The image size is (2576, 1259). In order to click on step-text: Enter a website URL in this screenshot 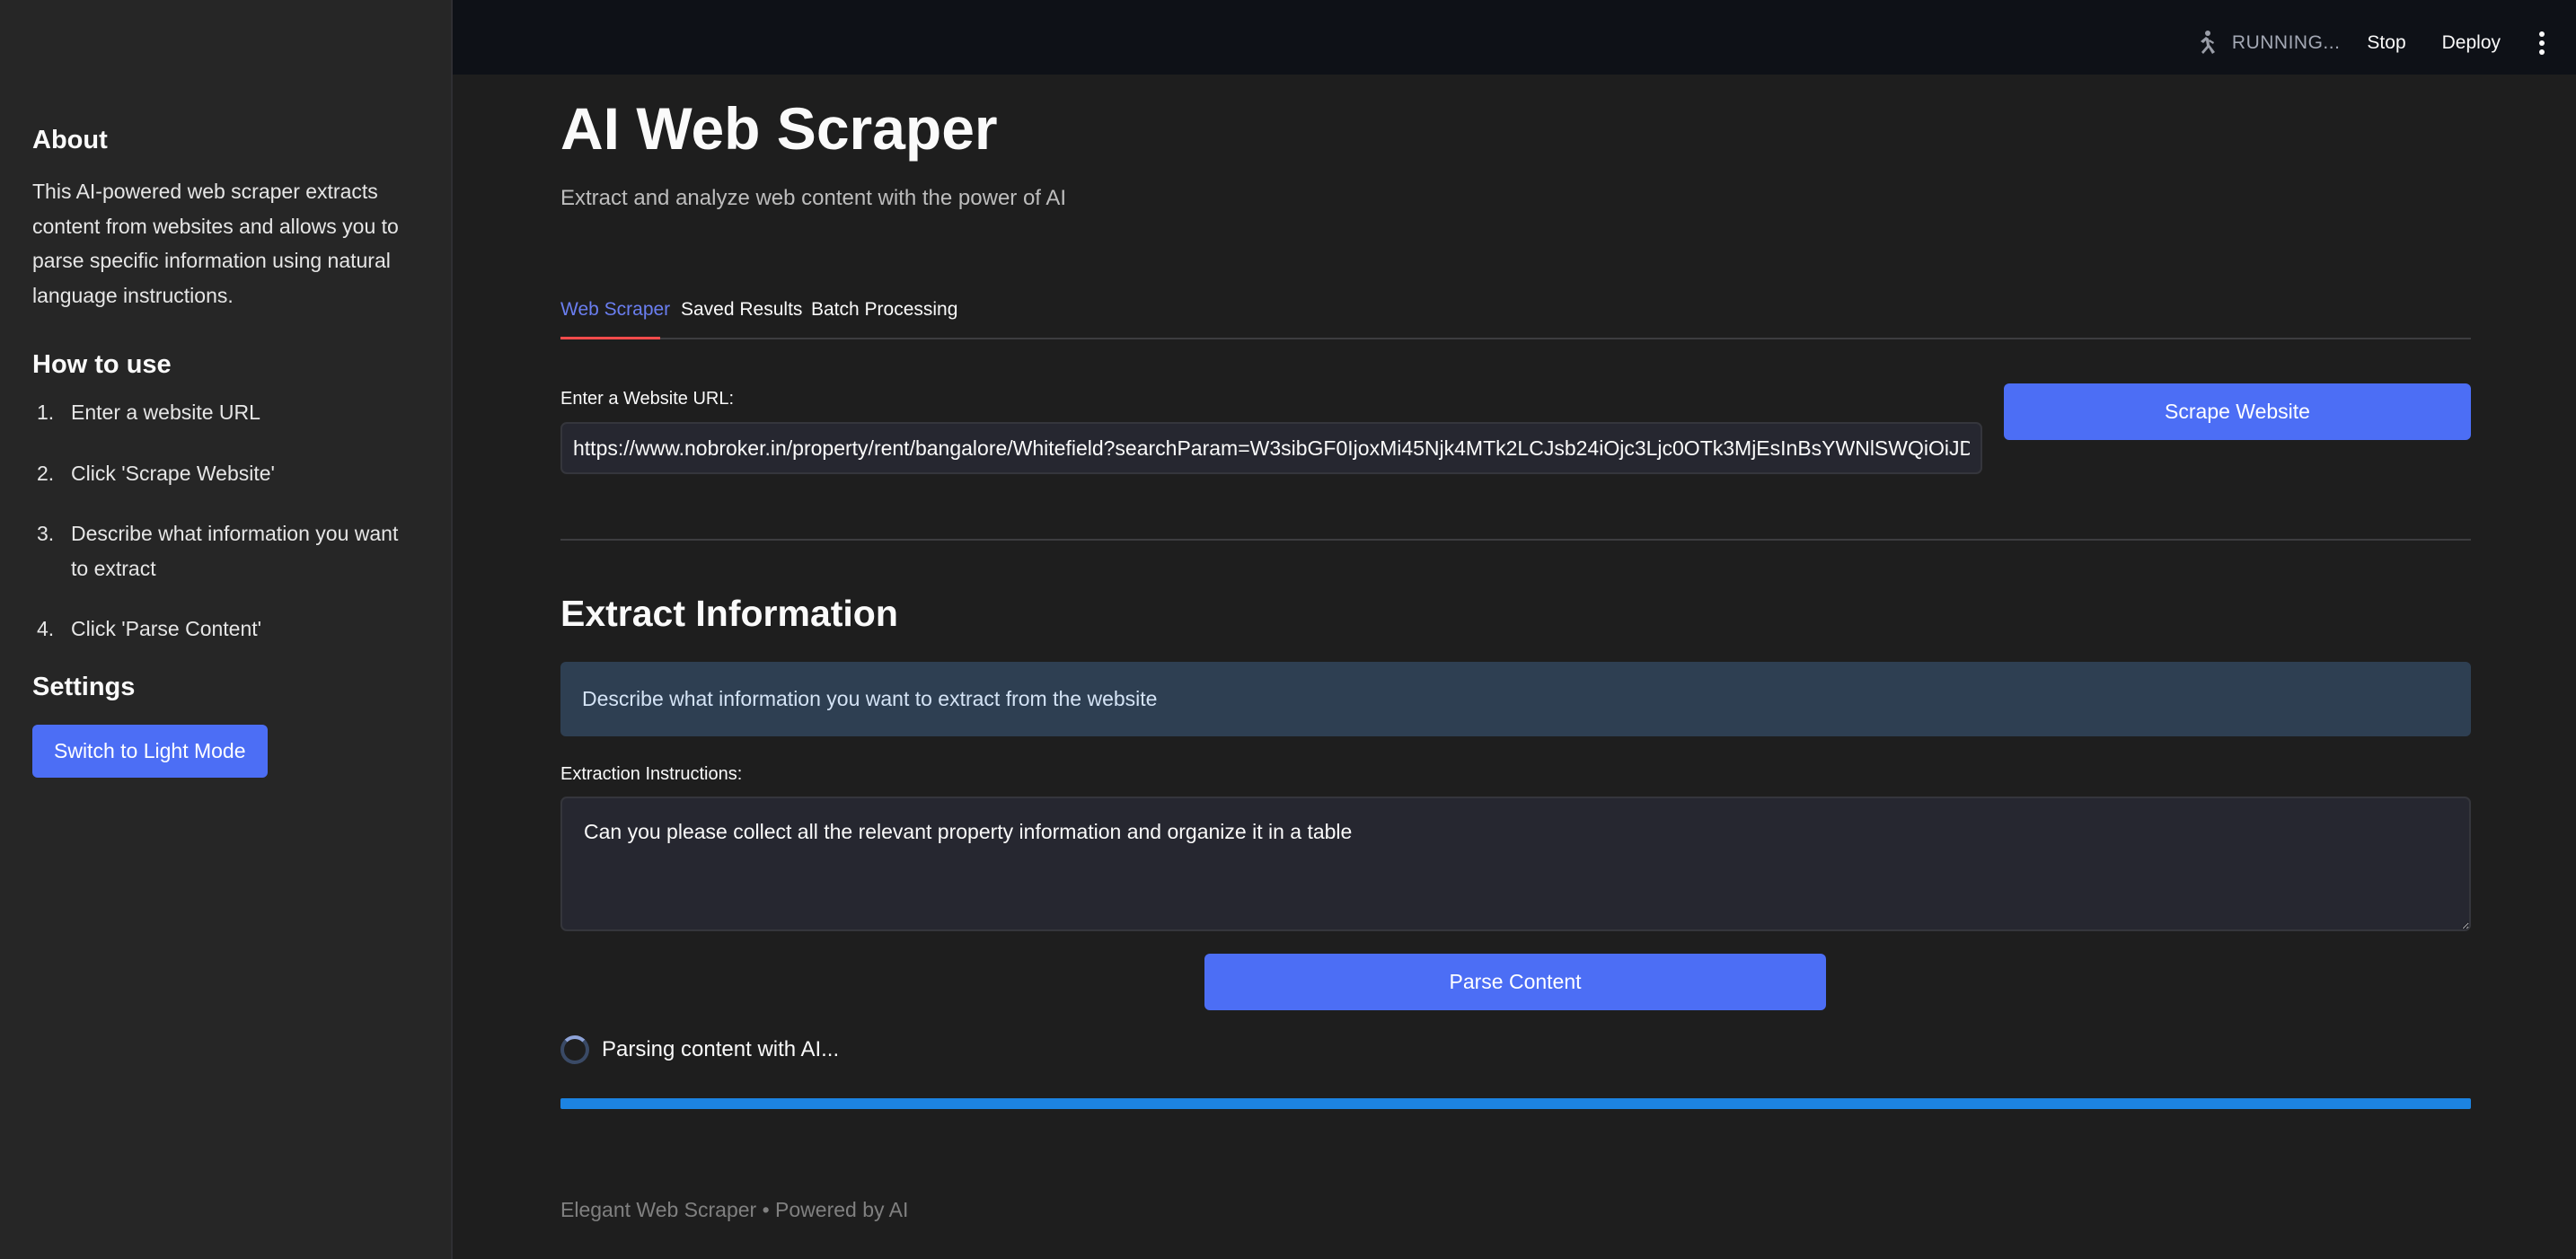, I will do `click(165, 412)`.